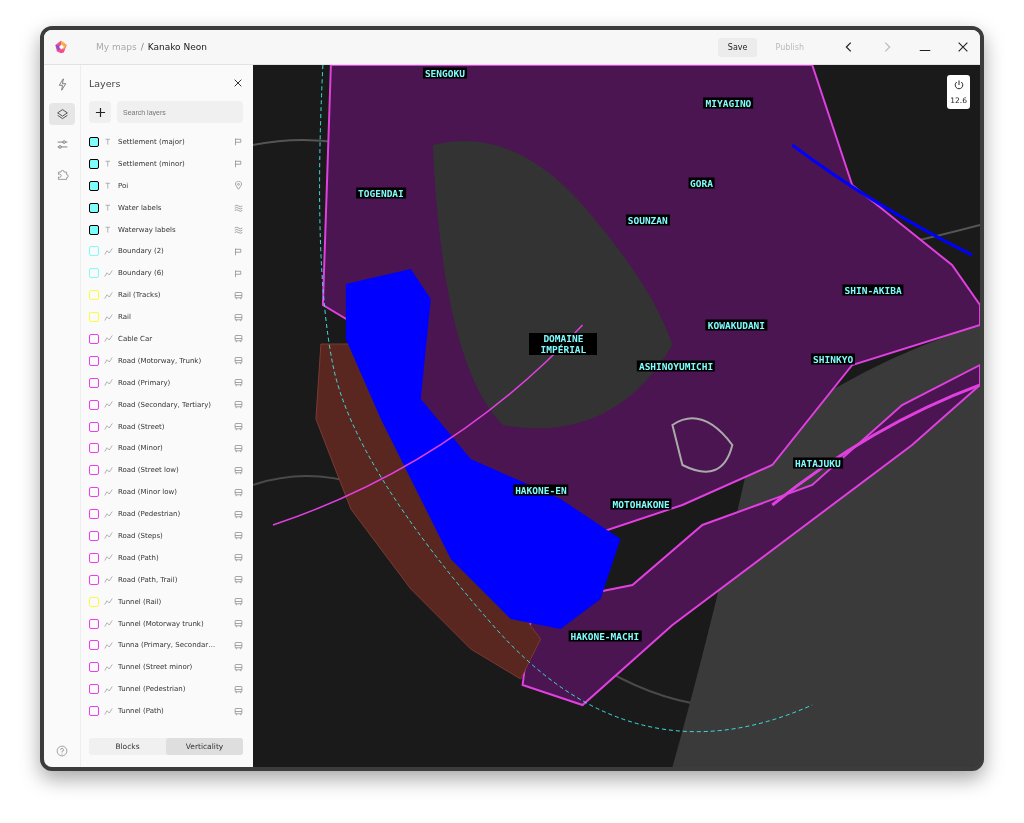 Image resolution: width=1024 pixels, height=823 pixels. What do you see at coordinates (62, 84) in the screenshot?
I see `bolt-icon` at bounding box center [62, 84].